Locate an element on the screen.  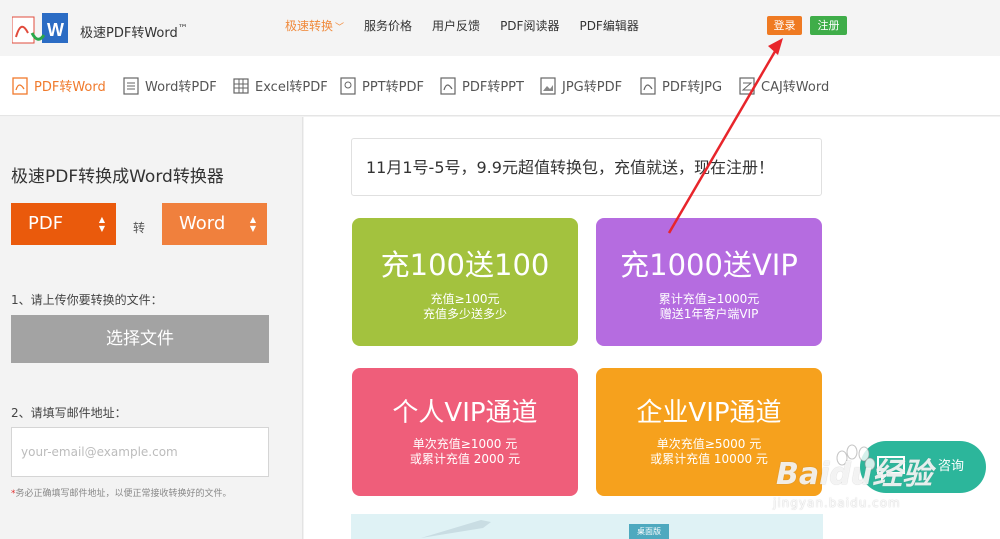
to-format-select: Word ▲ ▼ is located at coordinates (214, 224).